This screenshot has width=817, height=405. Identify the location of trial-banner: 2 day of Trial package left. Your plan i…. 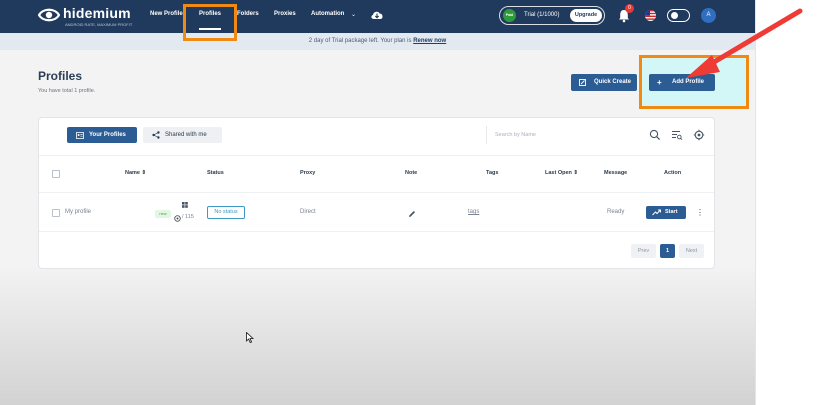
(377, 41).